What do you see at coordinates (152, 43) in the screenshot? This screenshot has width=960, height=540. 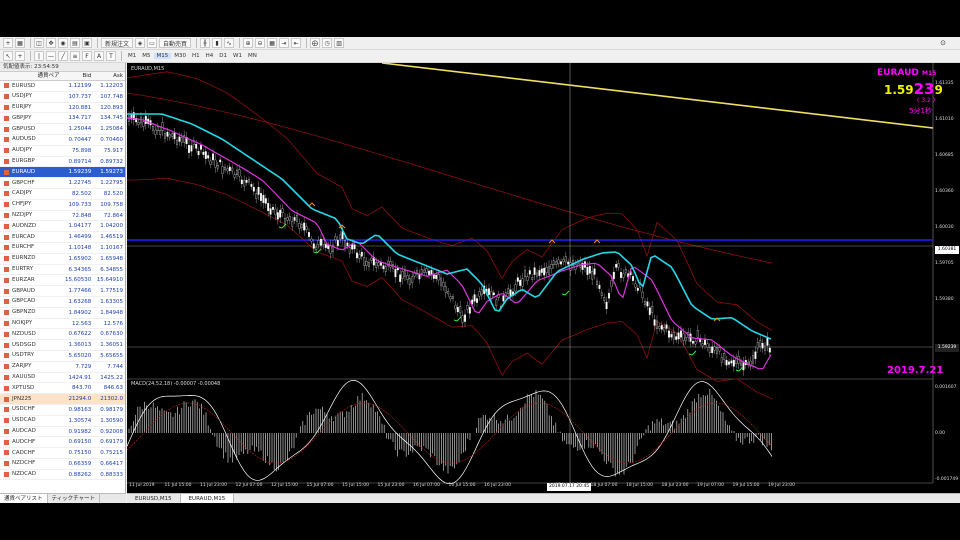 I see `print-icon: ▭` at bounding box center [152, 43].